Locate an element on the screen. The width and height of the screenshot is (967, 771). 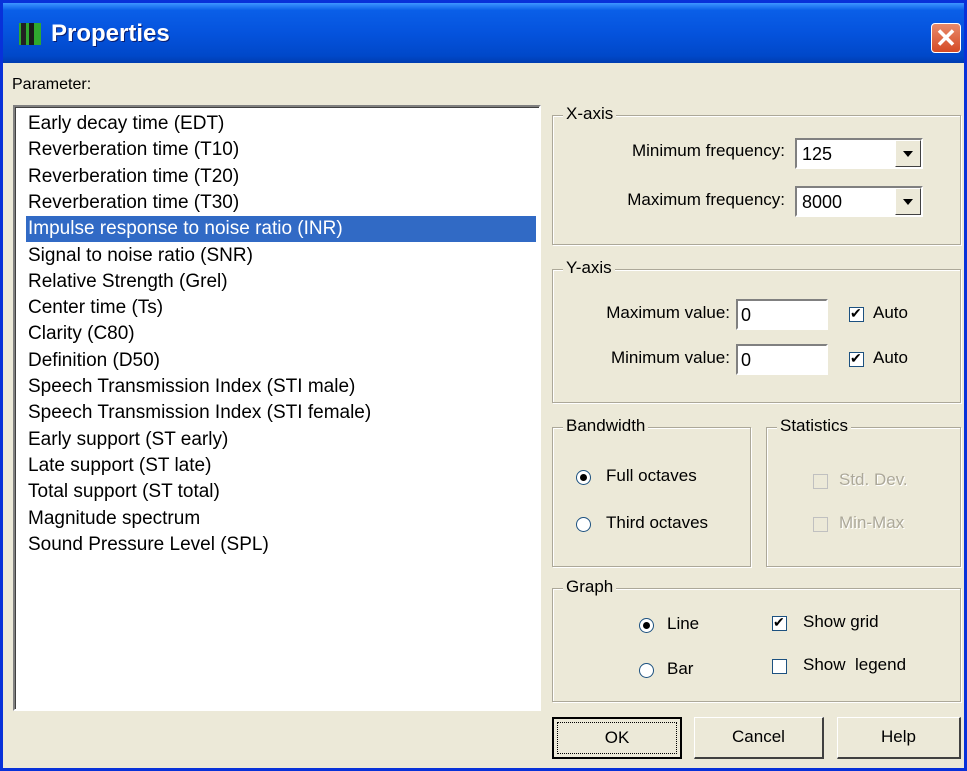
show-grid-label: Show grid is located at coordinates (841, 621).